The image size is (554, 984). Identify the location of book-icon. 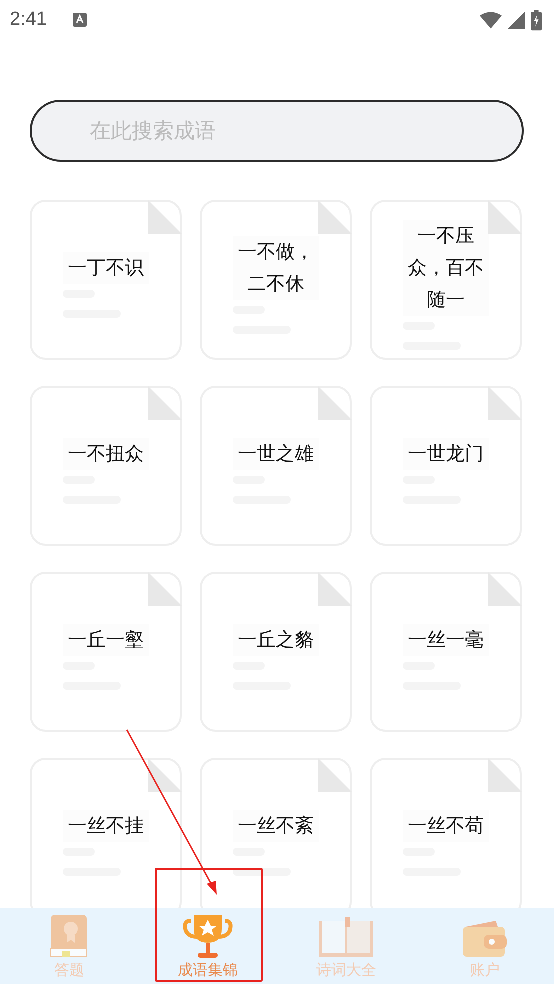
(69, 936).